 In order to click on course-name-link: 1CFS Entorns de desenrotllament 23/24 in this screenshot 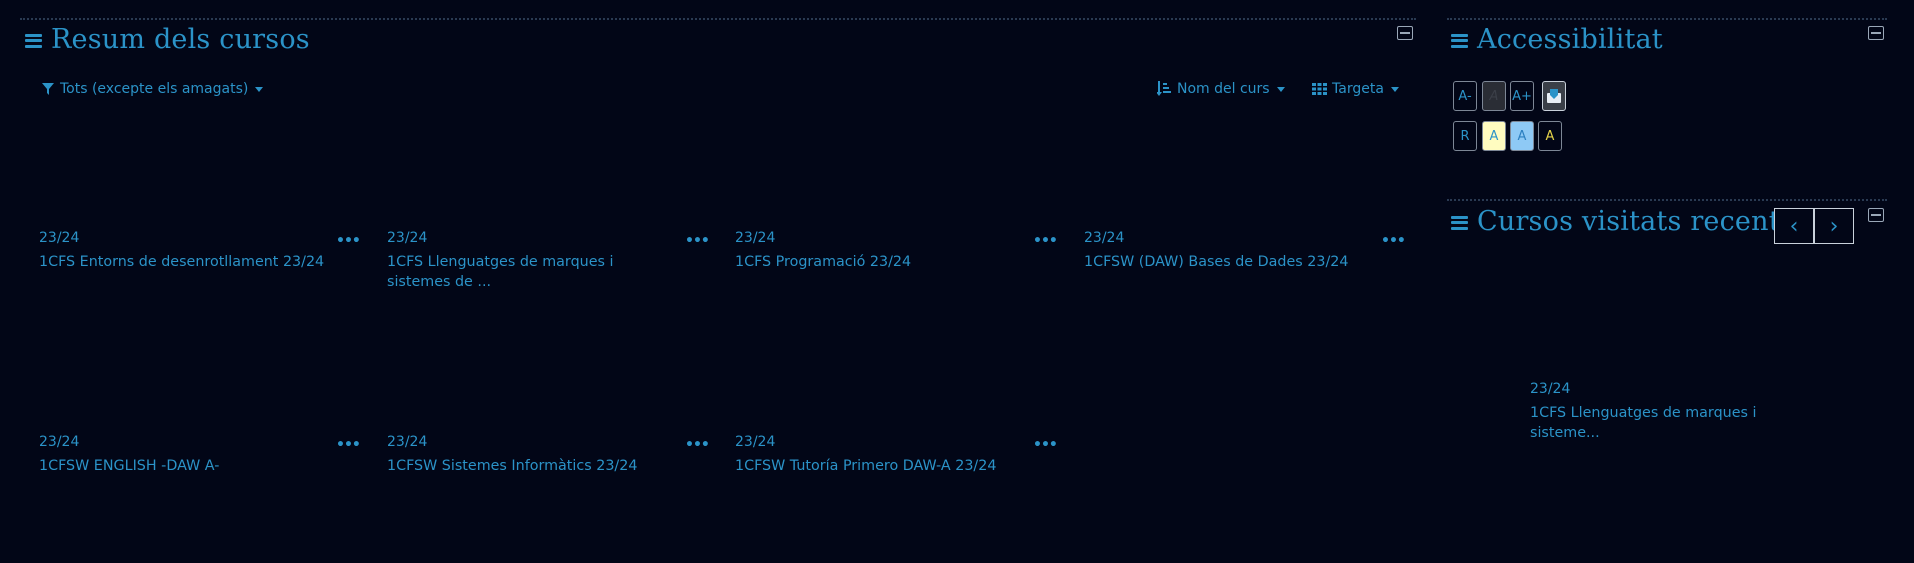, I will do `click(184, 262)`.